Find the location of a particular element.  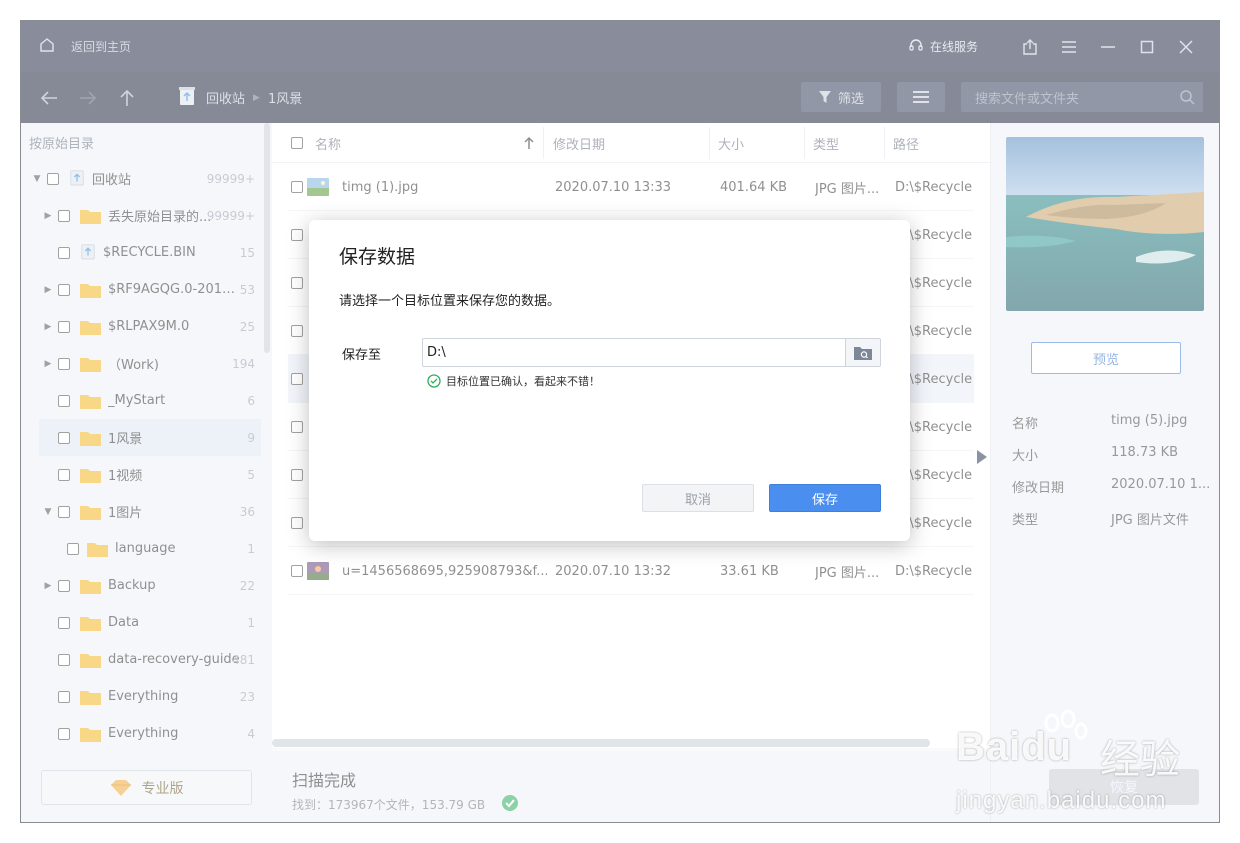

baidu-jingyan-watermark: Baidu 经验 jingyan.baidu.com is located at coordinates (1090, 774).